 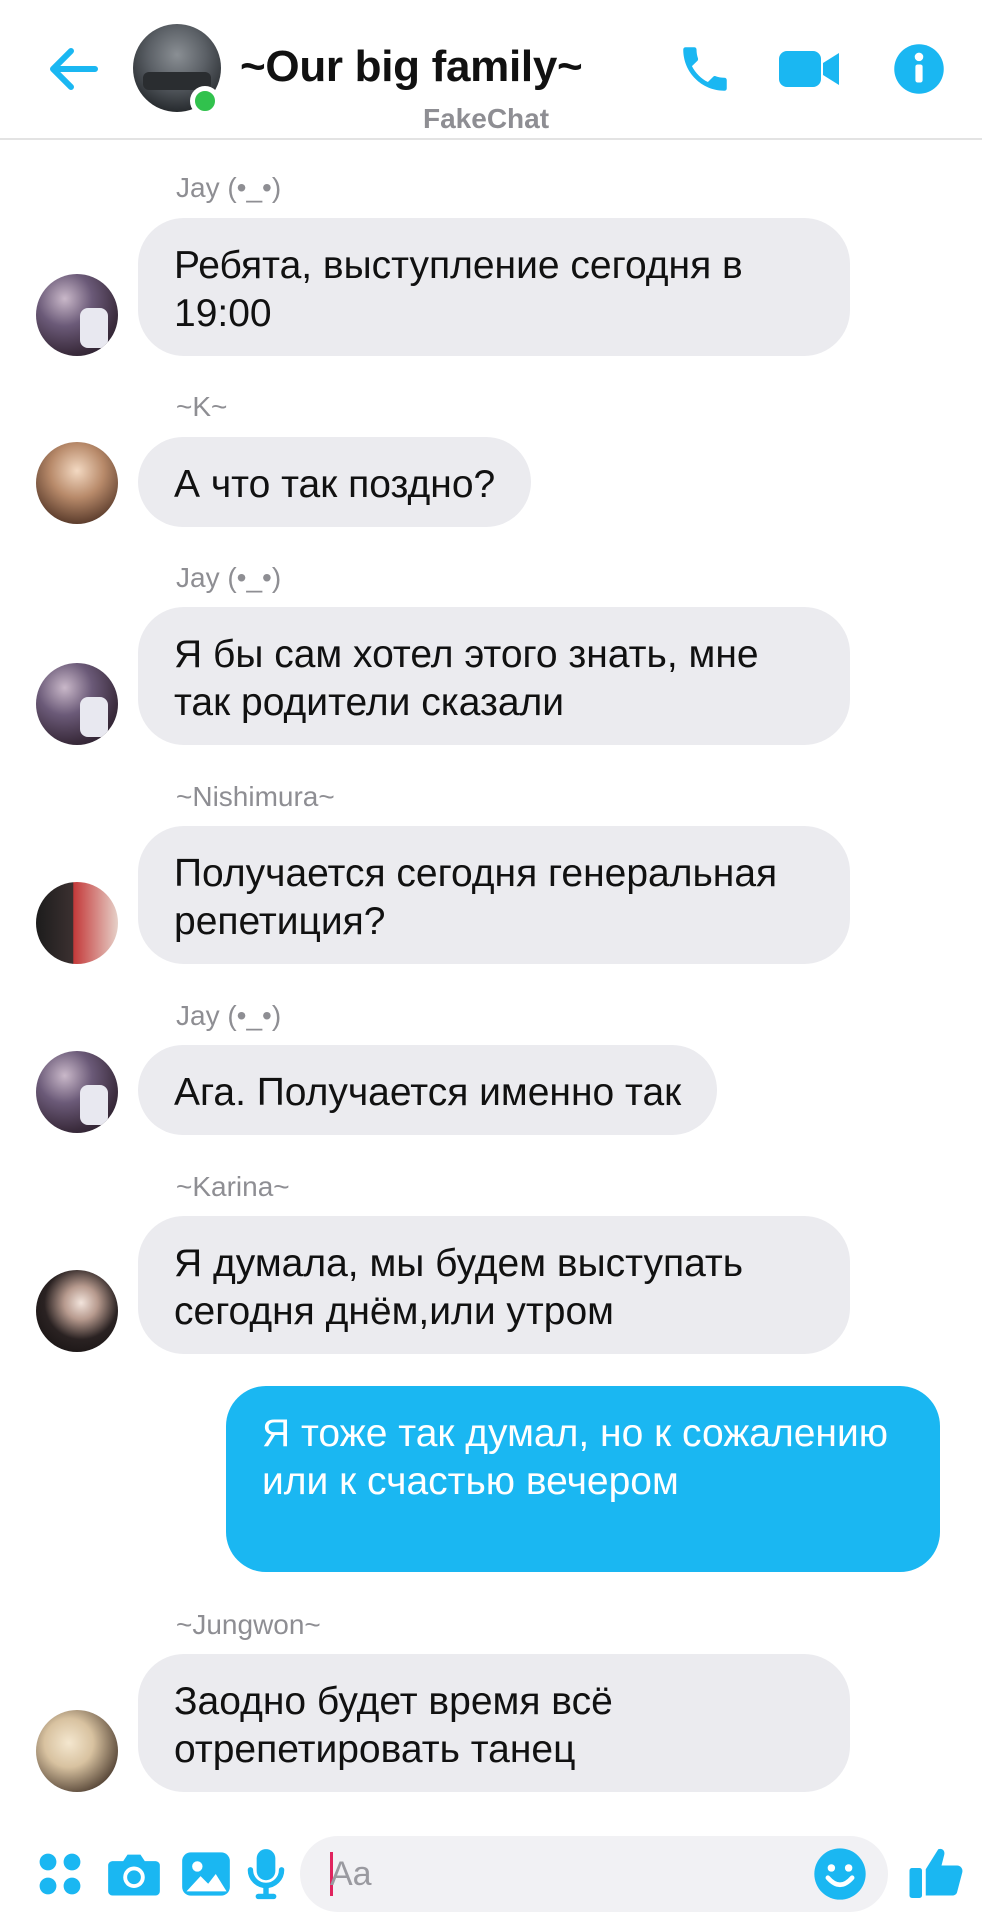 I want to click on video-camera-icon, so click(x=809, y=69).